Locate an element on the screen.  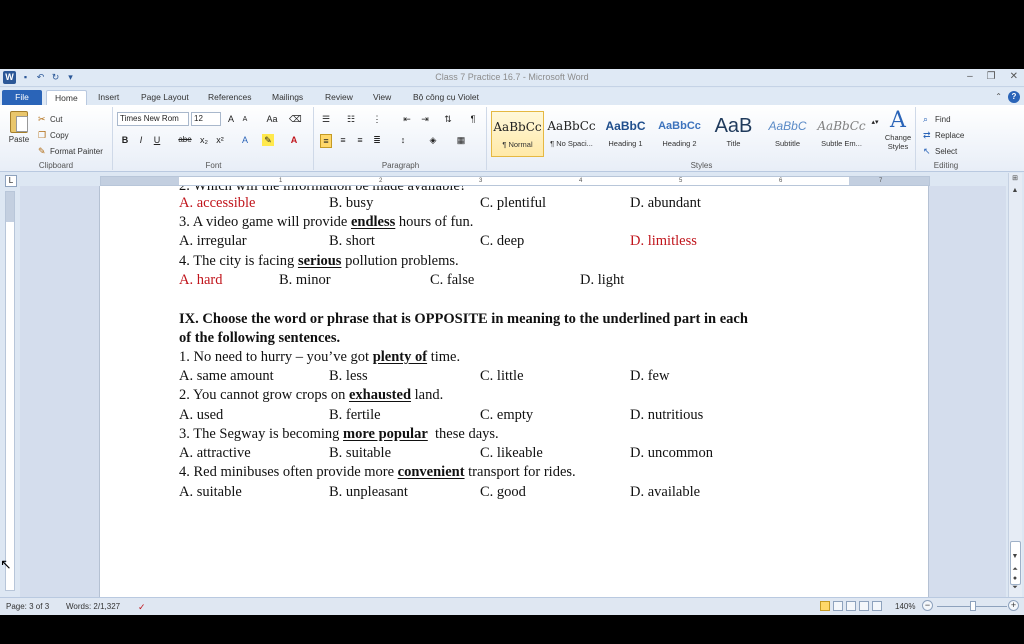
bold-button: B is located at coordinates (125, 140).